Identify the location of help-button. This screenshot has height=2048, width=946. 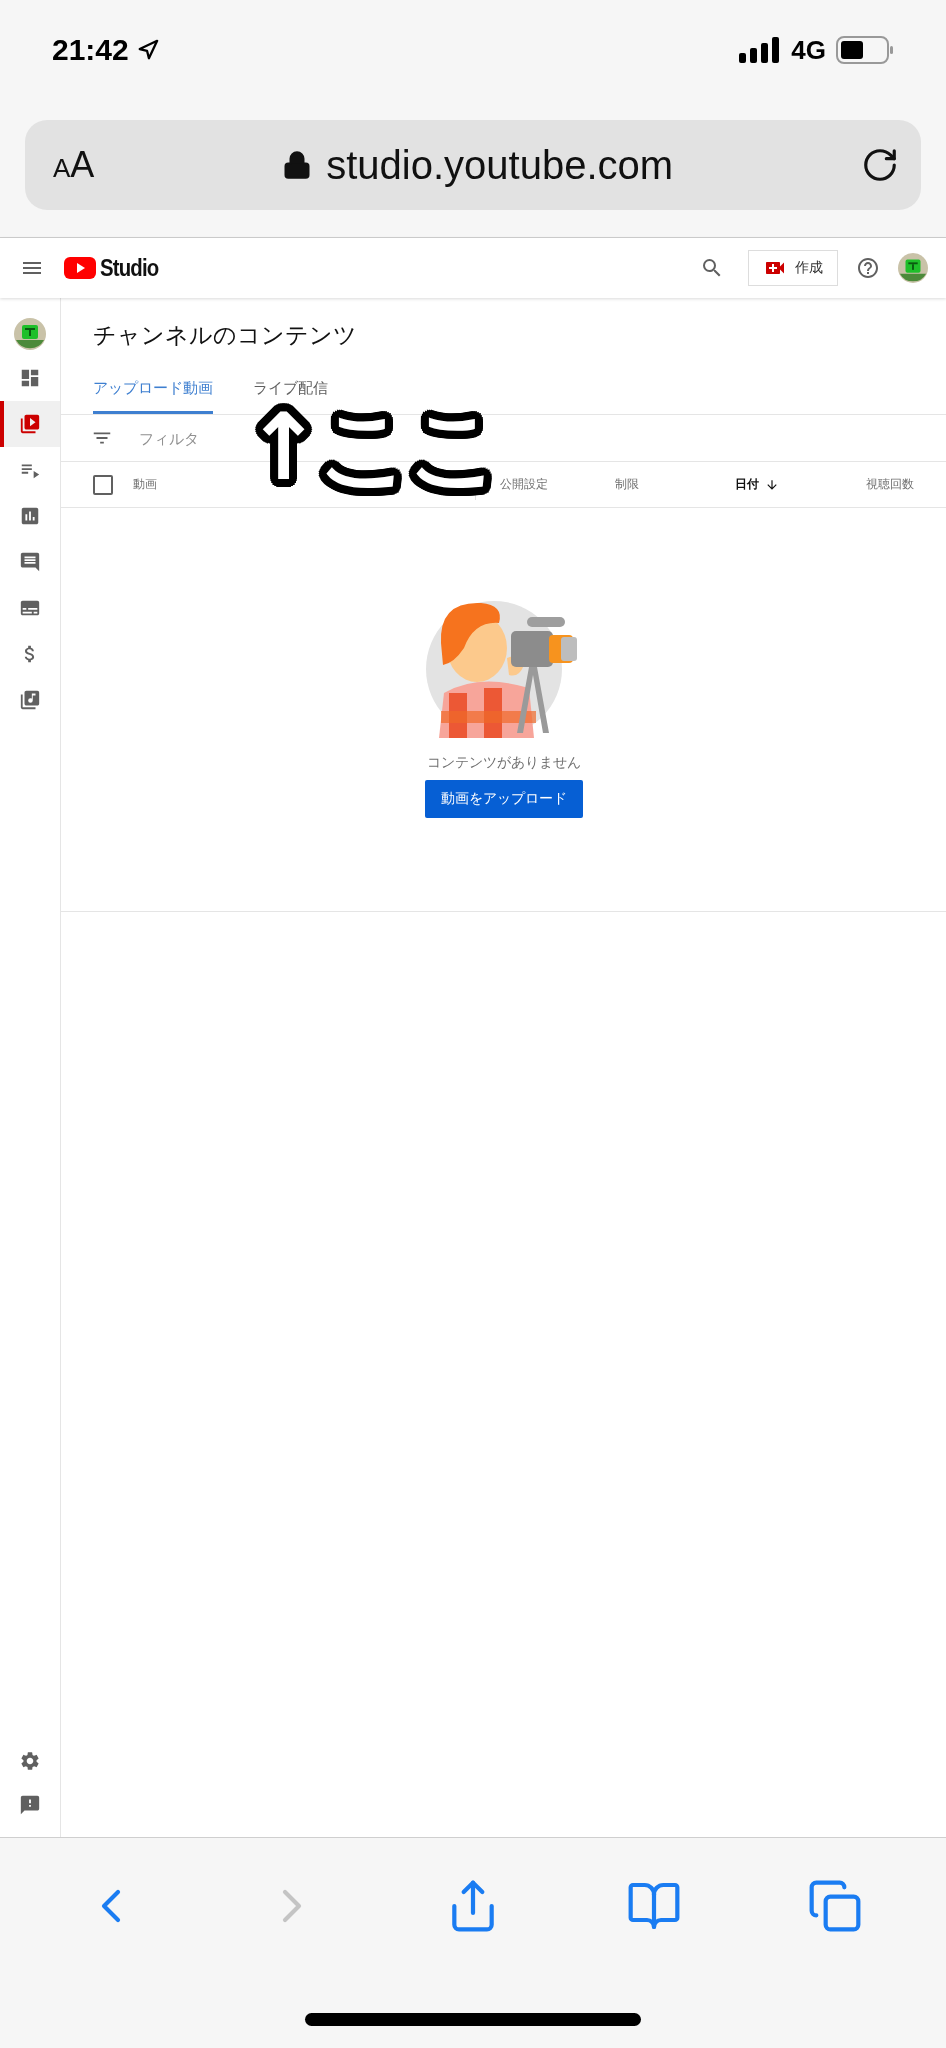
(868, 268).